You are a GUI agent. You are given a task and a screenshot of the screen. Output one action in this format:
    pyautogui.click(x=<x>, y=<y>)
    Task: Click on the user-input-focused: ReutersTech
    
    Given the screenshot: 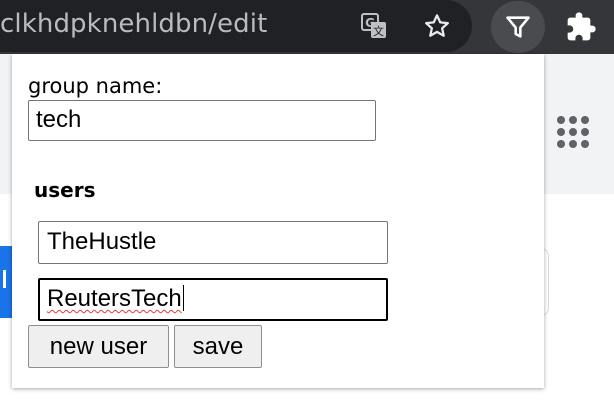 What is the action you would take?
    pyautogui.click(x=213, y=299)
    